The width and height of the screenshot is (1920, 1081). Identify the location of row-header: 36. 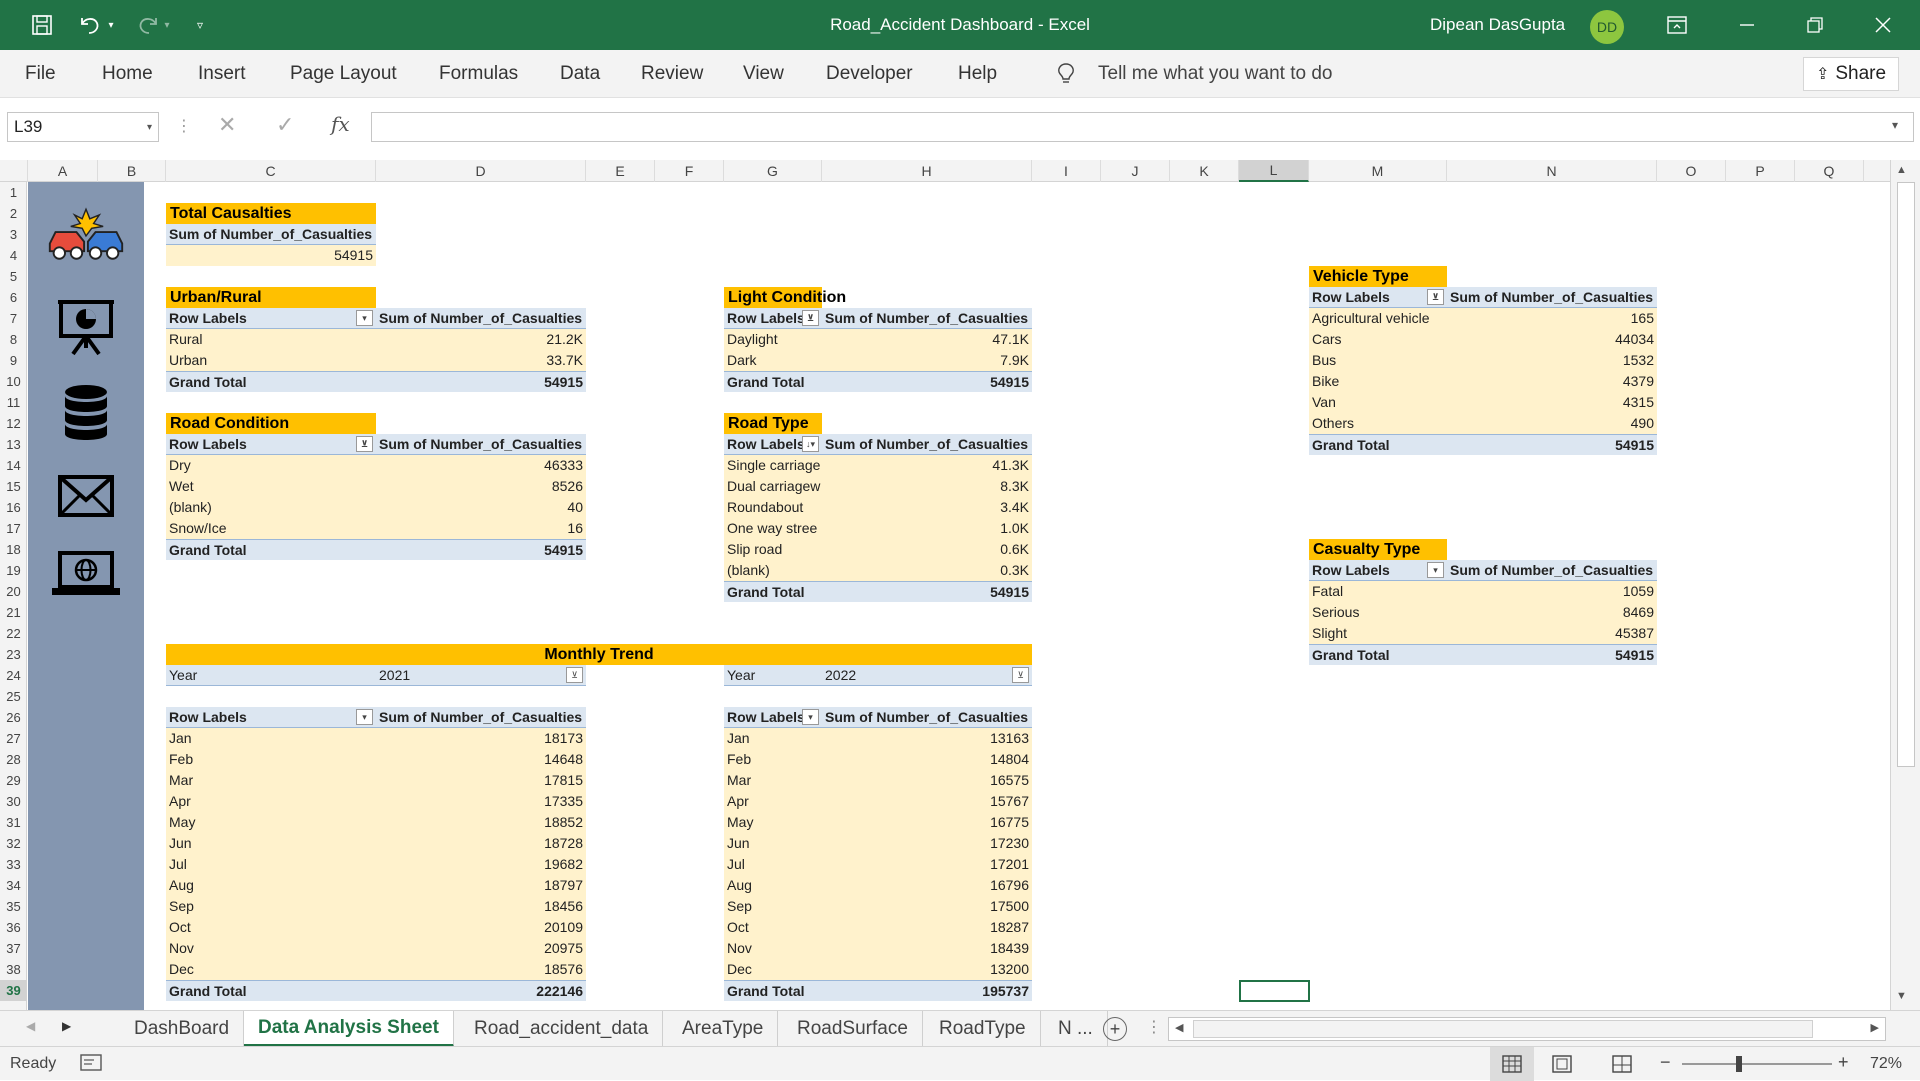
(13, 927).